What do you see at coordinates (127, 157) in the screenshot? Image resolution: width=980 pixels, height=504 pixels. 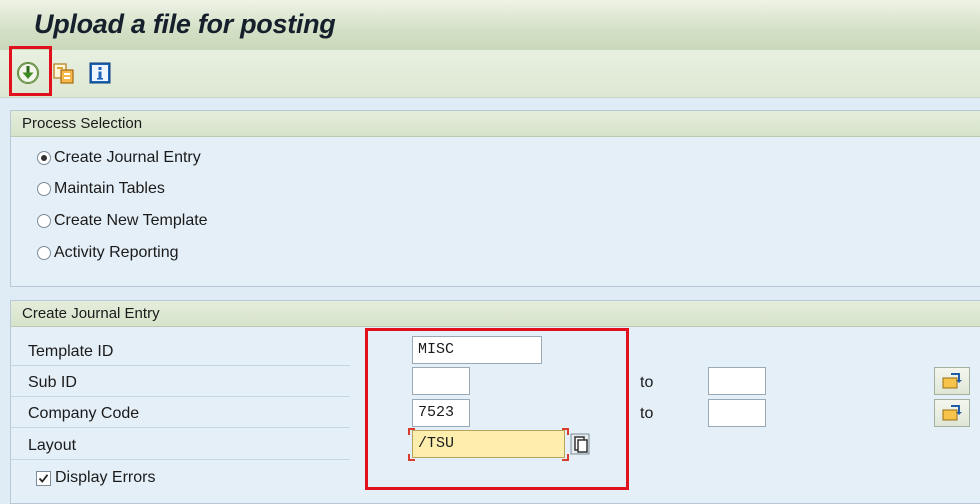 I see `radio-label: Create Journal Entry` at bounding box center [127, 157].